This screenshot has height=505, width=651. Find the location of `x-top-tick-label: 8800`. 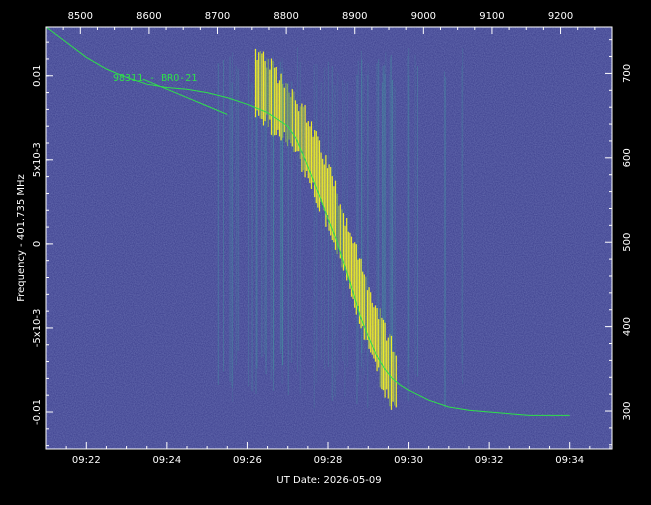

x-top-tick-label: 8800 is located at coordinates (285, 16).